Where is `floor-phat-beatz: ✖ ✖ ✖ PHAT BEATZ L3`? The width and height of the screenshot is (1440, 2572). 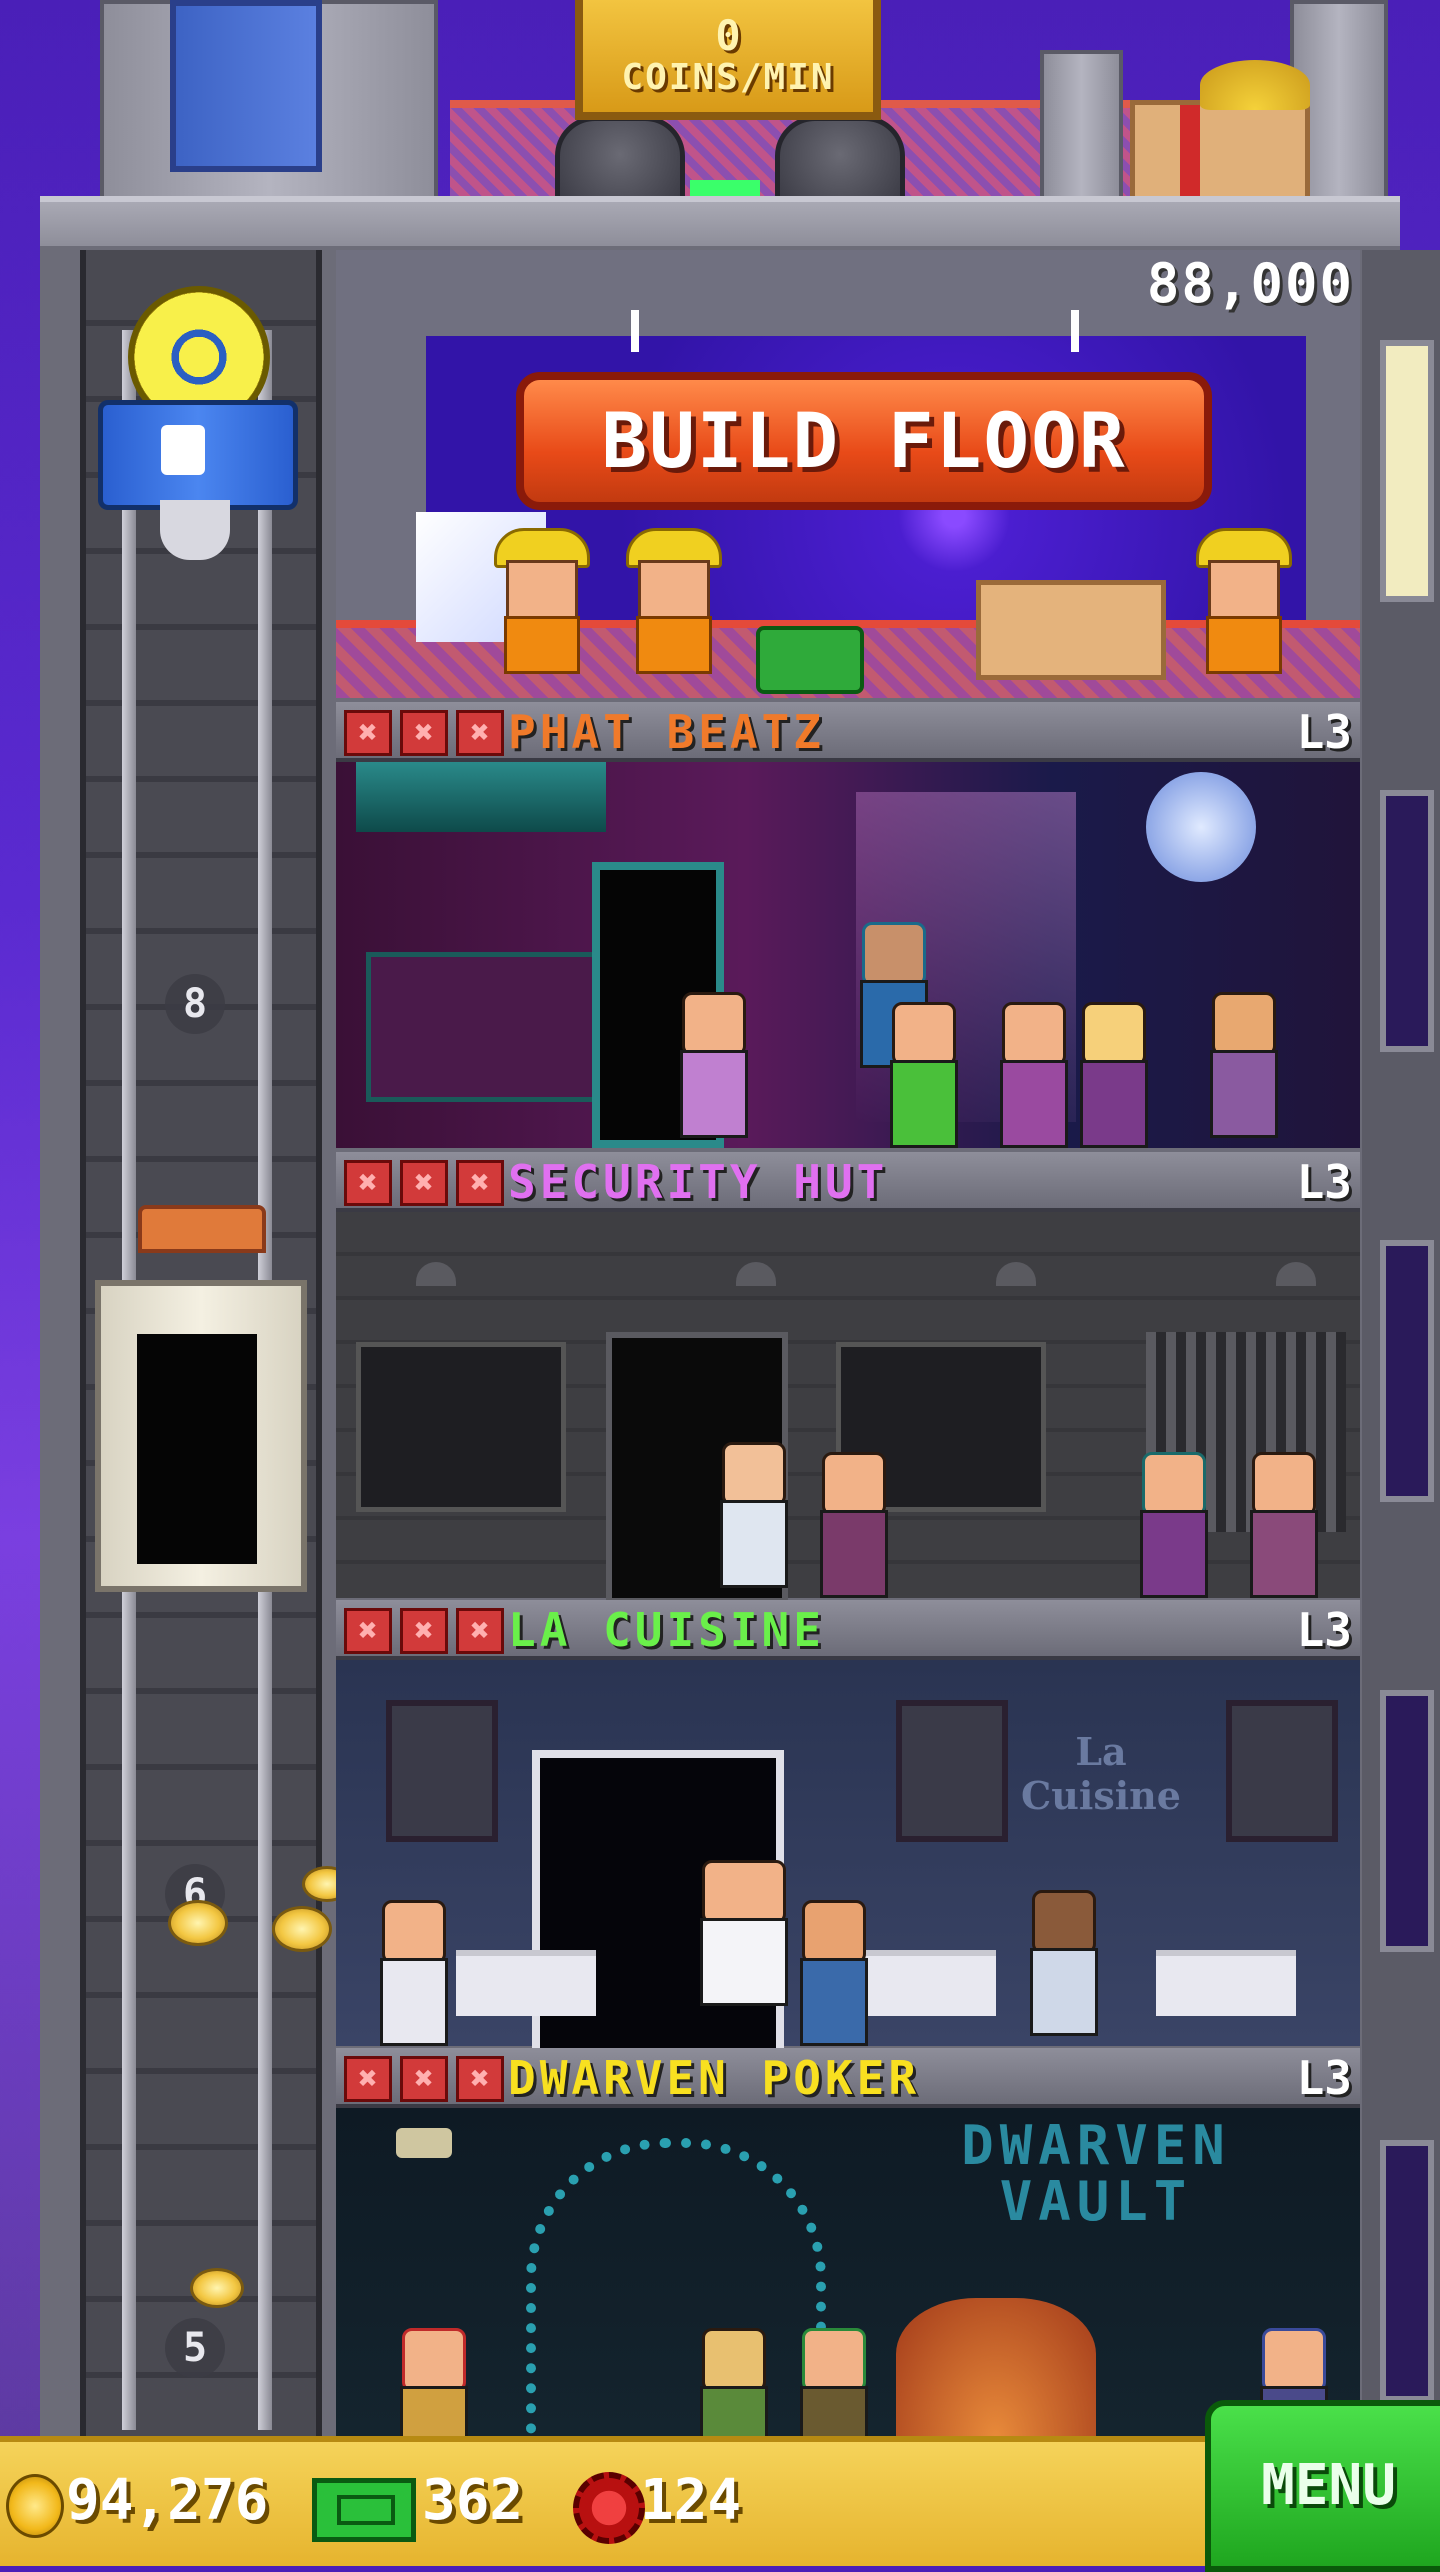 floor-phat-beatz: ✖ ✖ ✖ PHAT BEATZ L3 is located at coordinates (848, 925).